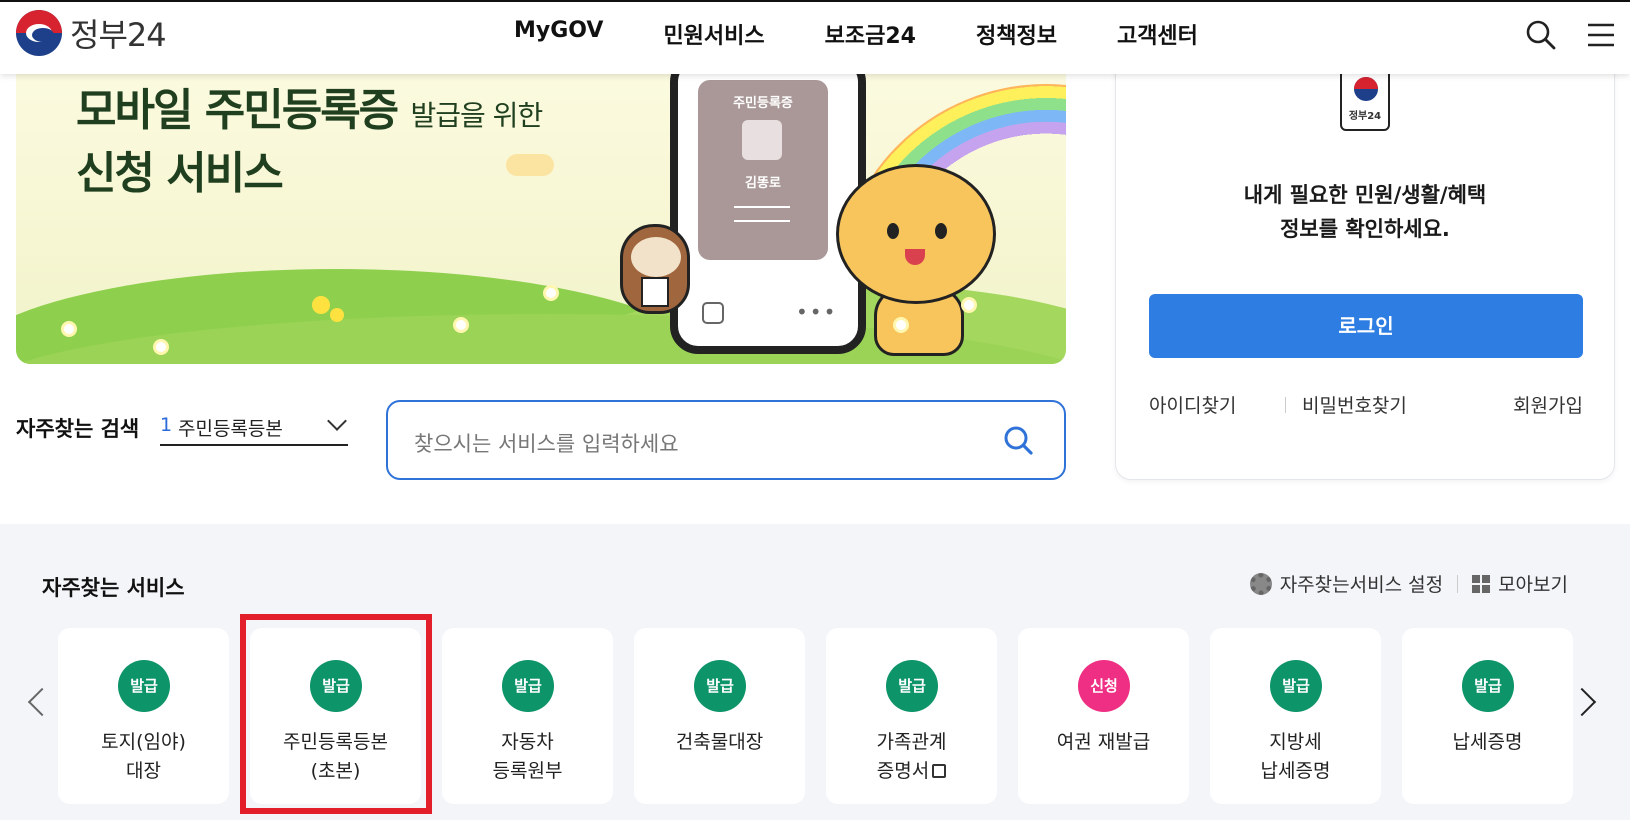 Image resolution: width=1630 pixels, height=820 pixels. What do you see at coordinates (870, 34) in the screenshot?
I see `nav-subsidy24: 보조금24` at bounding box center [870, 34].